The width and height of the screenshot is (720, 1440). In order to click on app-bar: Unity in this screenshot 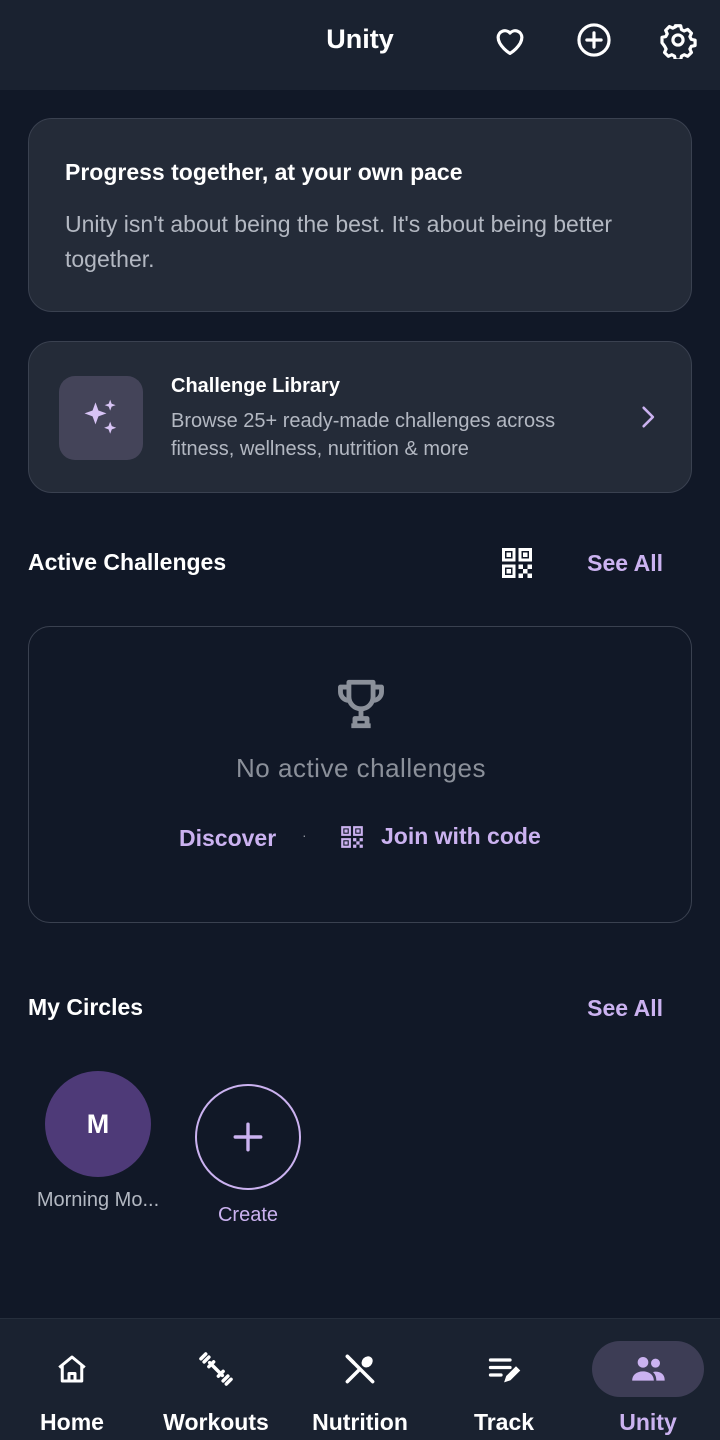, I will do `click(360, 45)`.